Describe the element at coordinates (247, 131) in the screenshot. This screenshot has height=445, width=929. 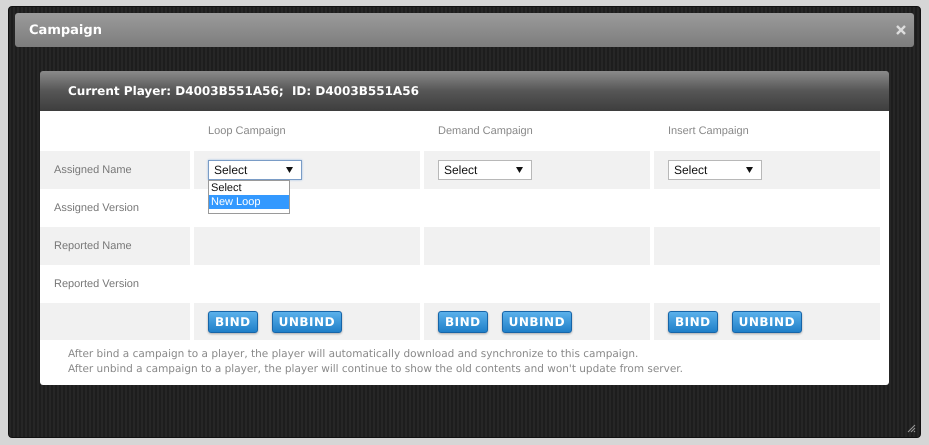
I see `column-heading: Loop Campaign` at that location.